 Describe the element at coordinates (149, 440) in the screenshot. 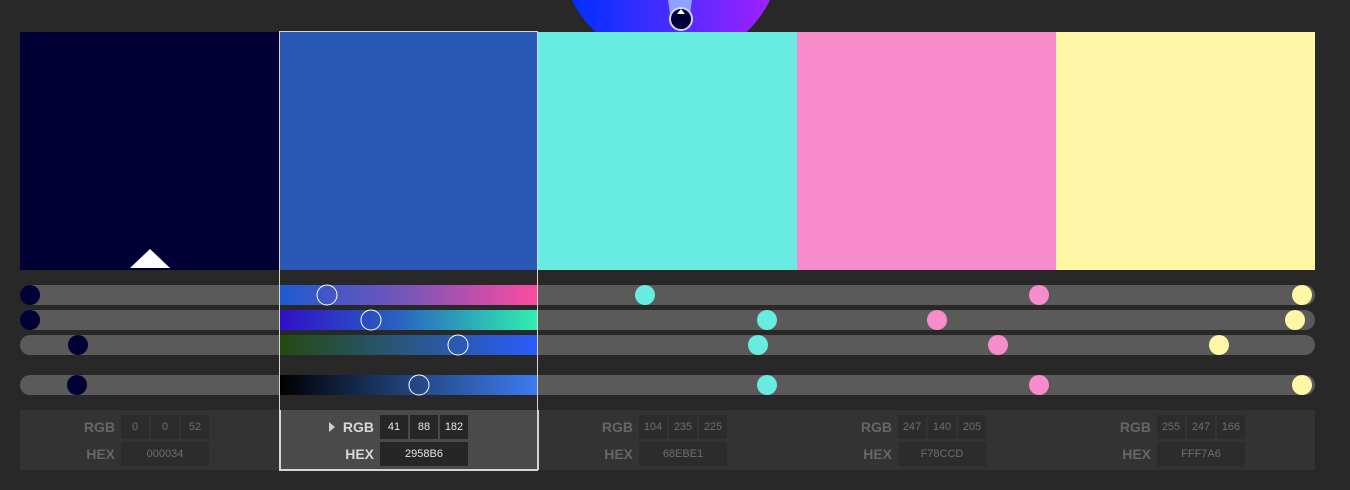

I see `color-values-1: RGB HEX 0 0 52 000034` at that location.